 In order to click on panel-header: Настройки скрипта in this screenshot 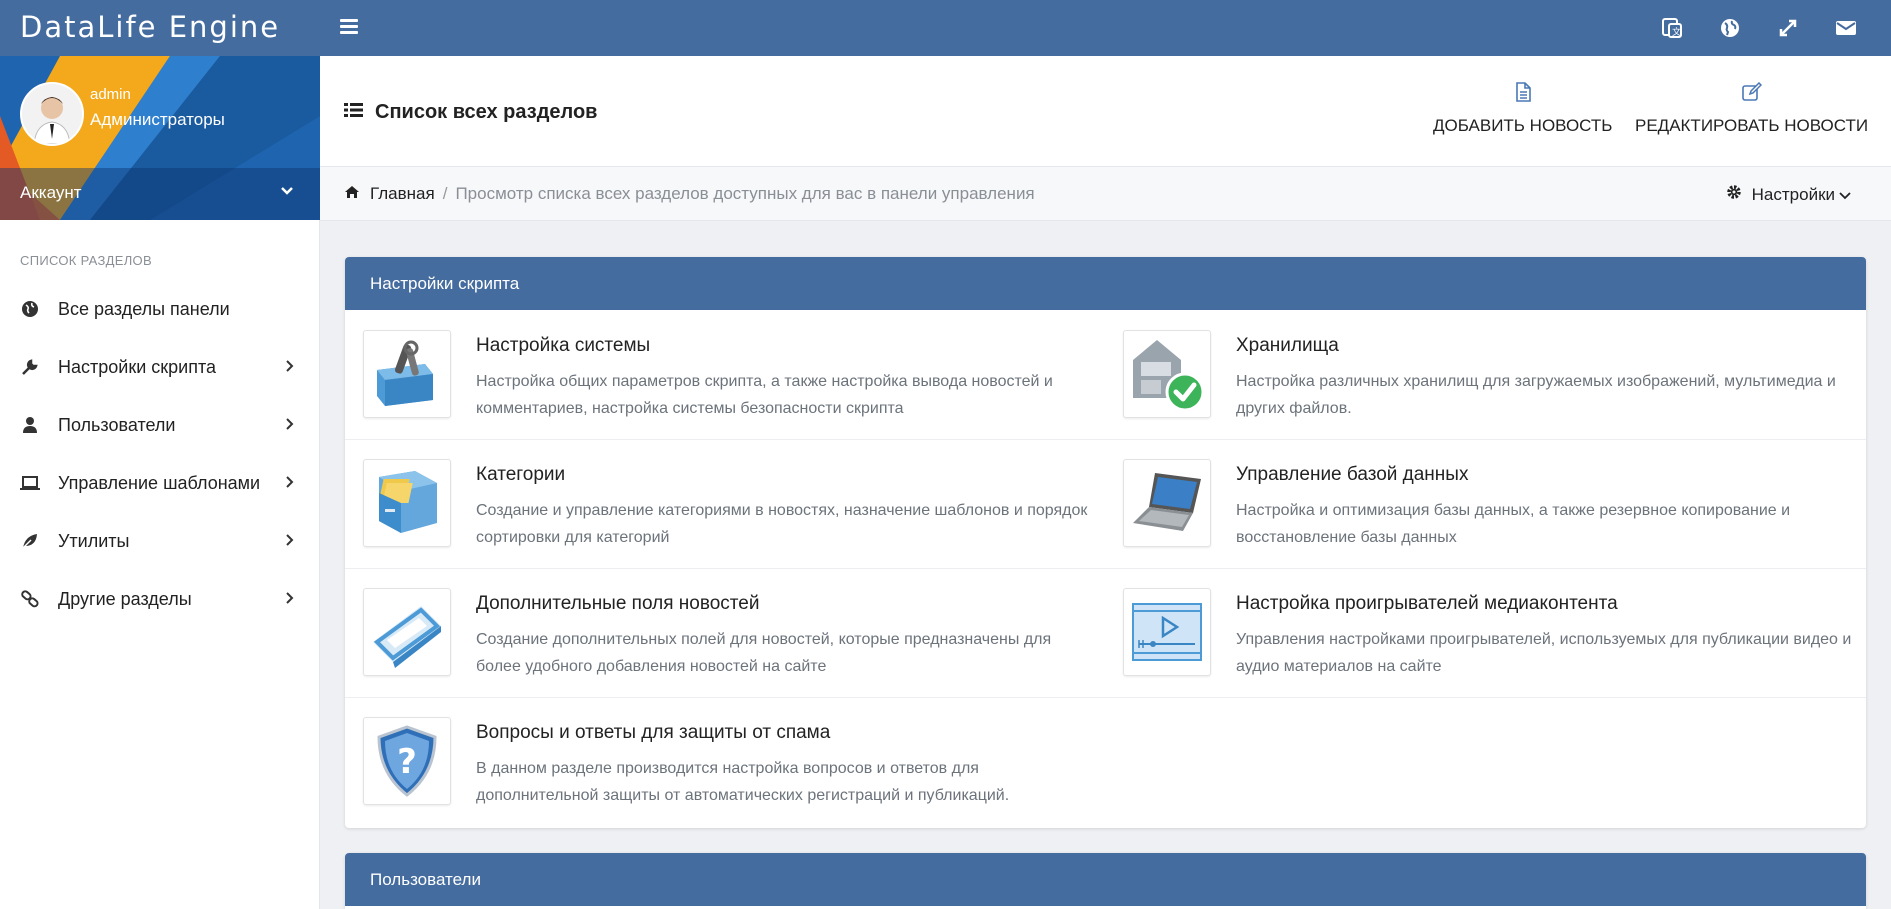, I will do `click(1105, 283)`.